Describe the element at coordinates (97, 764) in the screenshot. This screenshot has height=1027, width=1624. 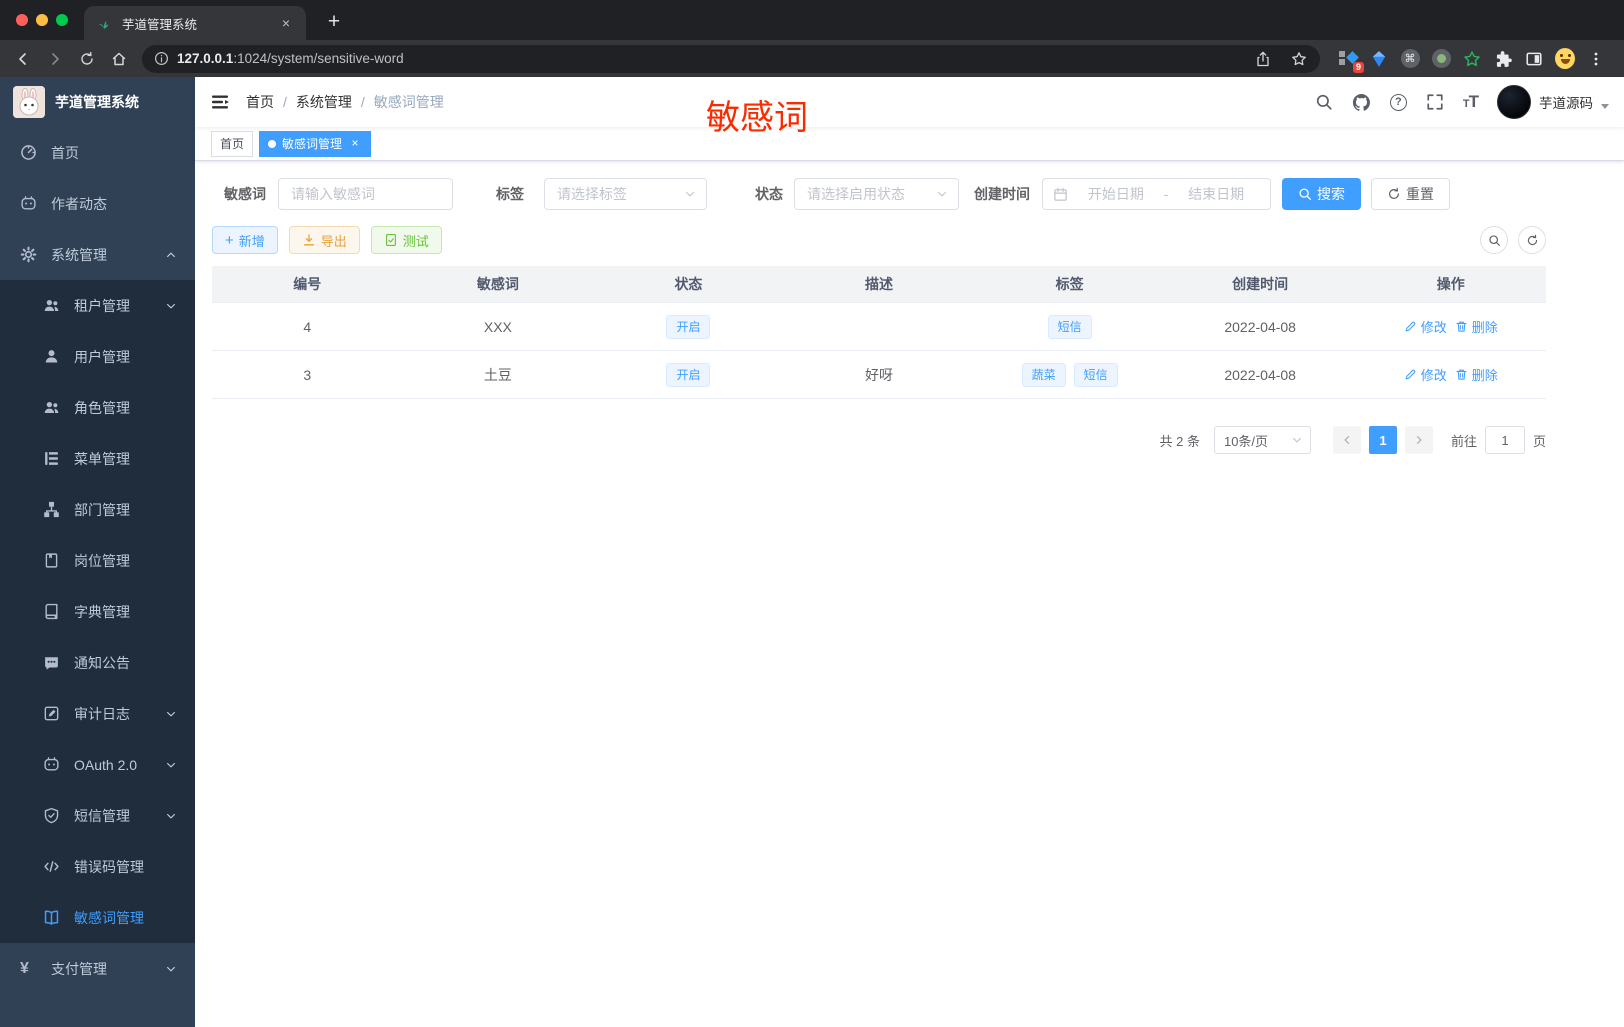
I see `sidebar-item-oauth: OAuth 2.0` at that location.